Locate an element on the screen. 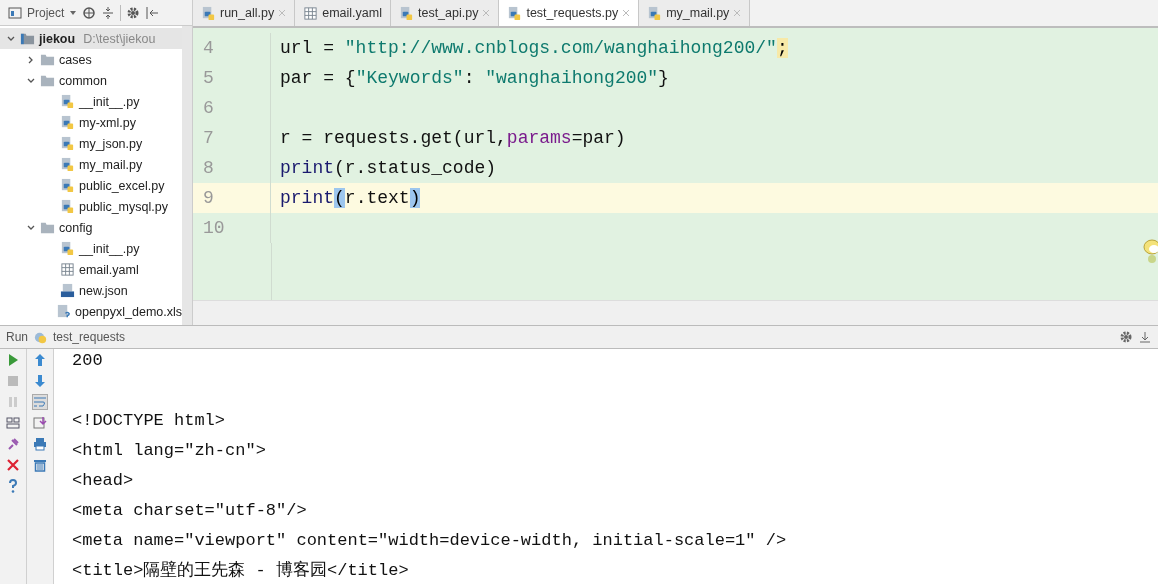 Image resolution: width=1158 pixels, height=584 pixels. console-line: 200 is located at coordinates (87, 360).